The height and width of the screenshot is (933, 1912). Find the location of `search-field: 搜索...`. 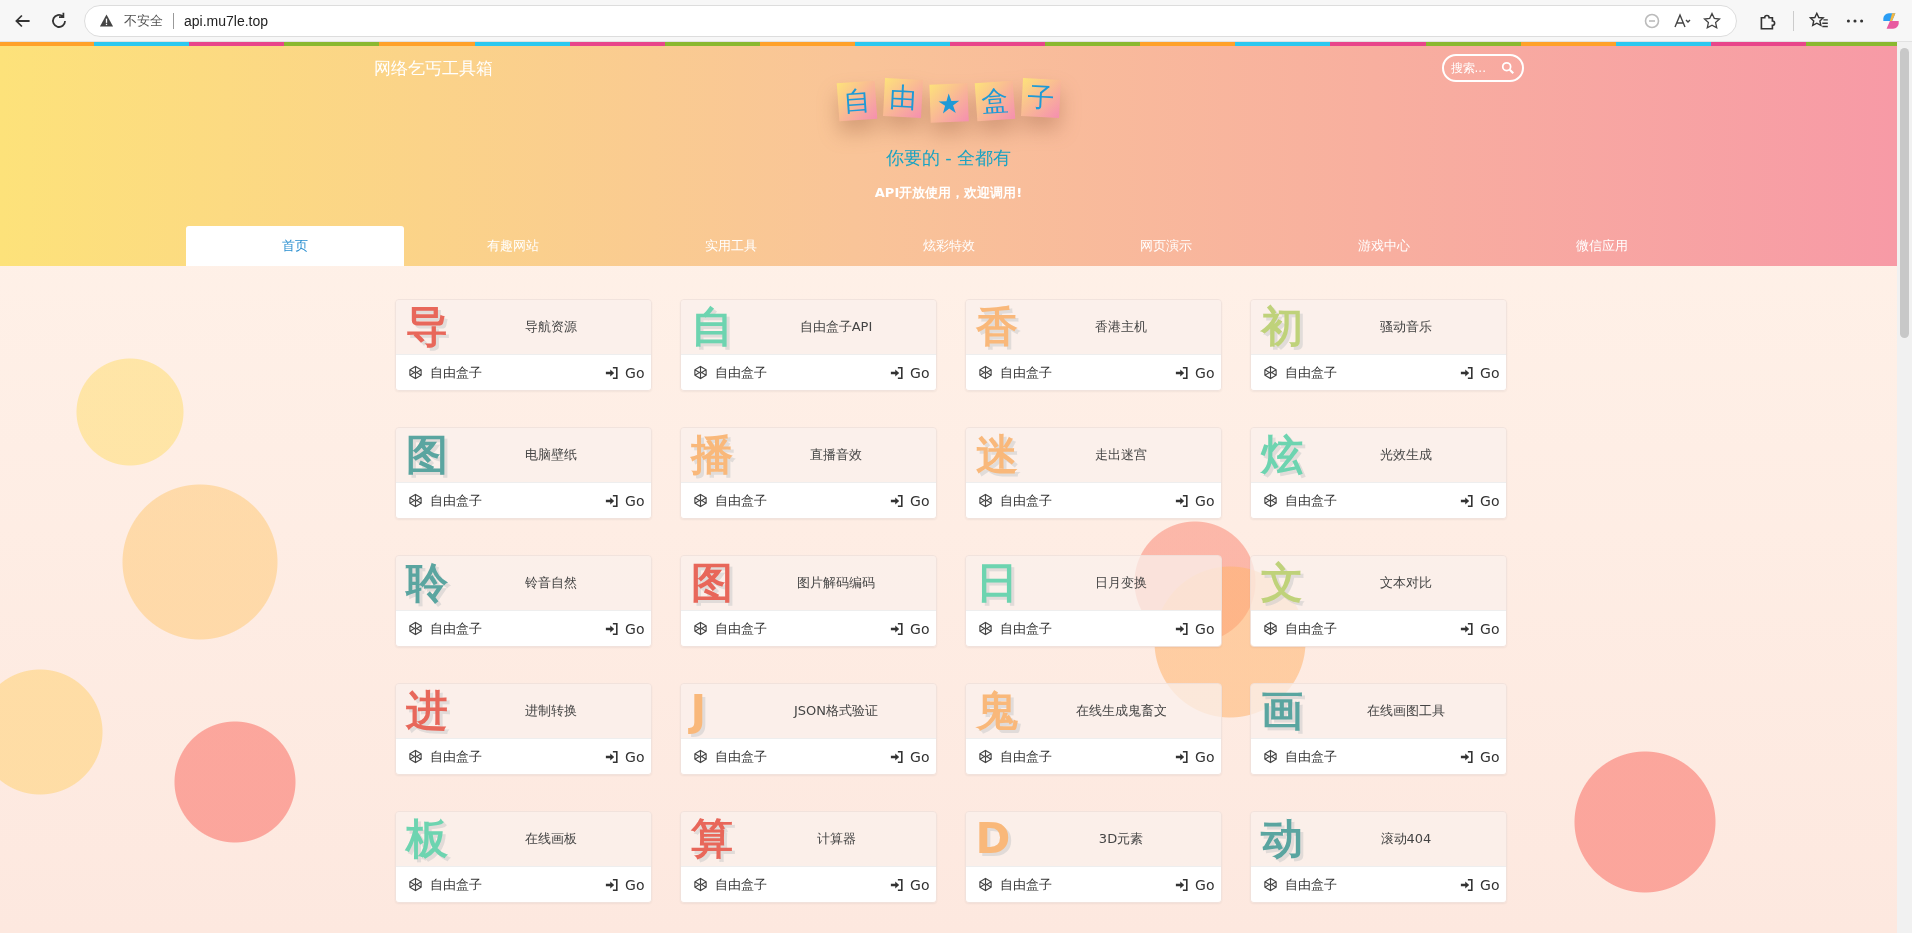

search-field: 搜索... is located at coordinates (1482, 68).